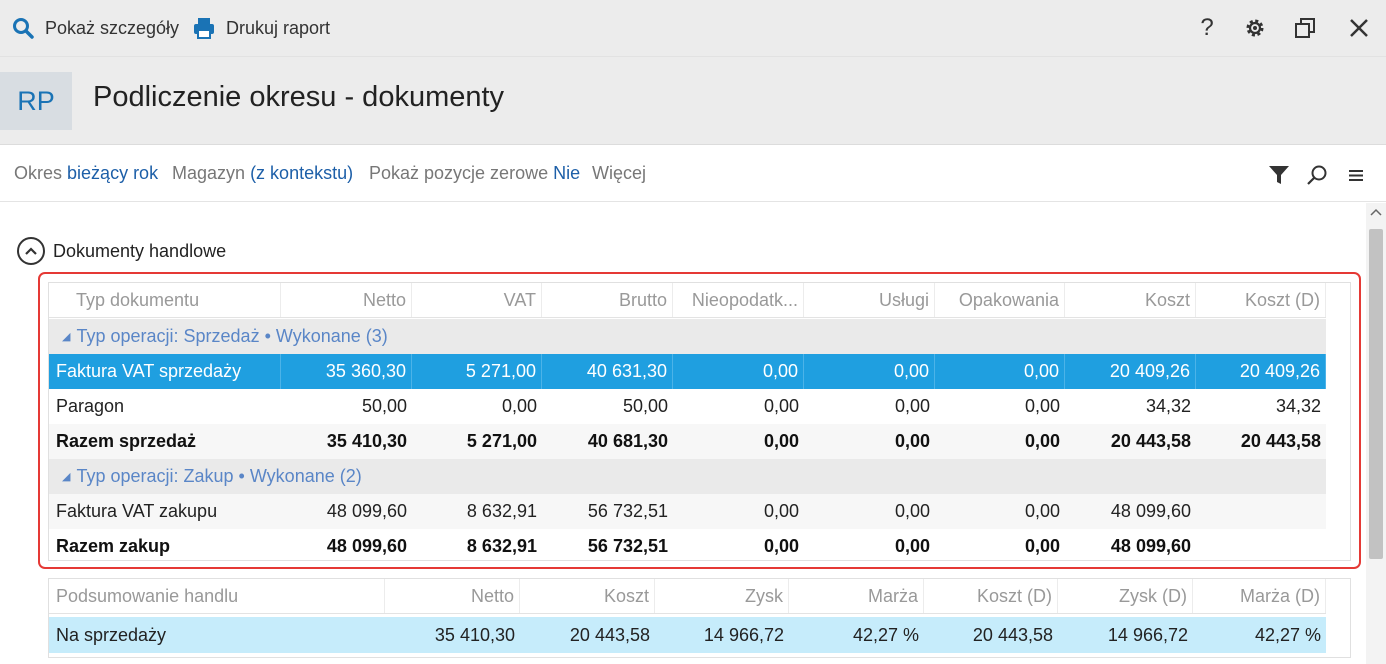 The width and height of the screenshot is (1386, 664). I want to click on col-header-vat: VAT, so click(477, 300).